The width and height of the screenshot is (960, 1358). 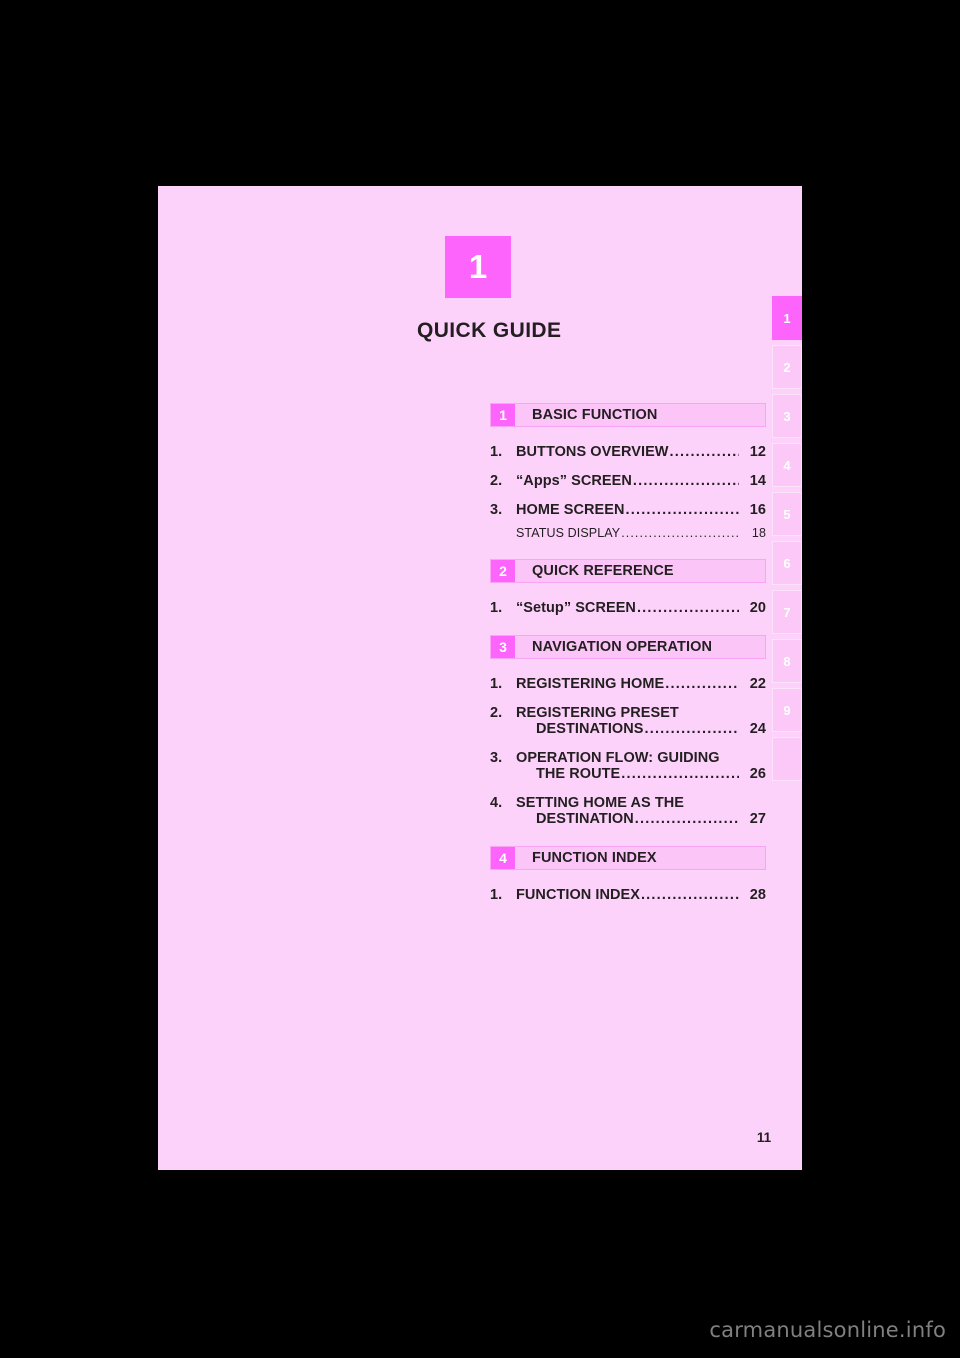 I want to click on toc-subentry-text: STATUS DISPLAY, so click(x=568, y=533).